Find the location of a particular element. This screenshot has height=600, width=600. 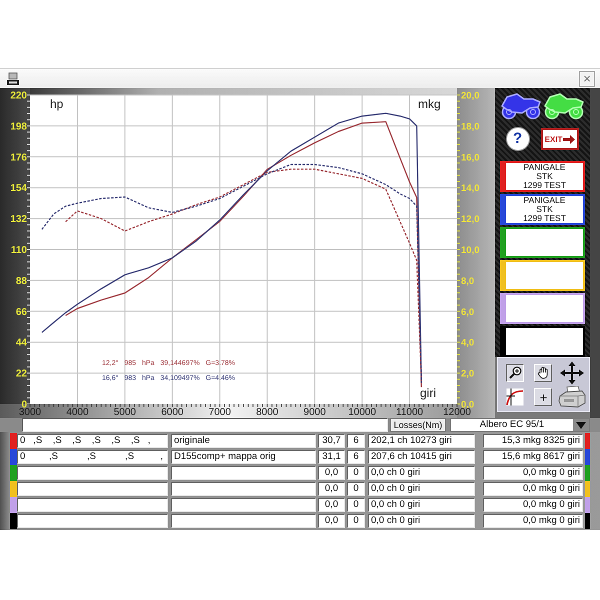

axis-title: giri is located at coordinates (428, 393).